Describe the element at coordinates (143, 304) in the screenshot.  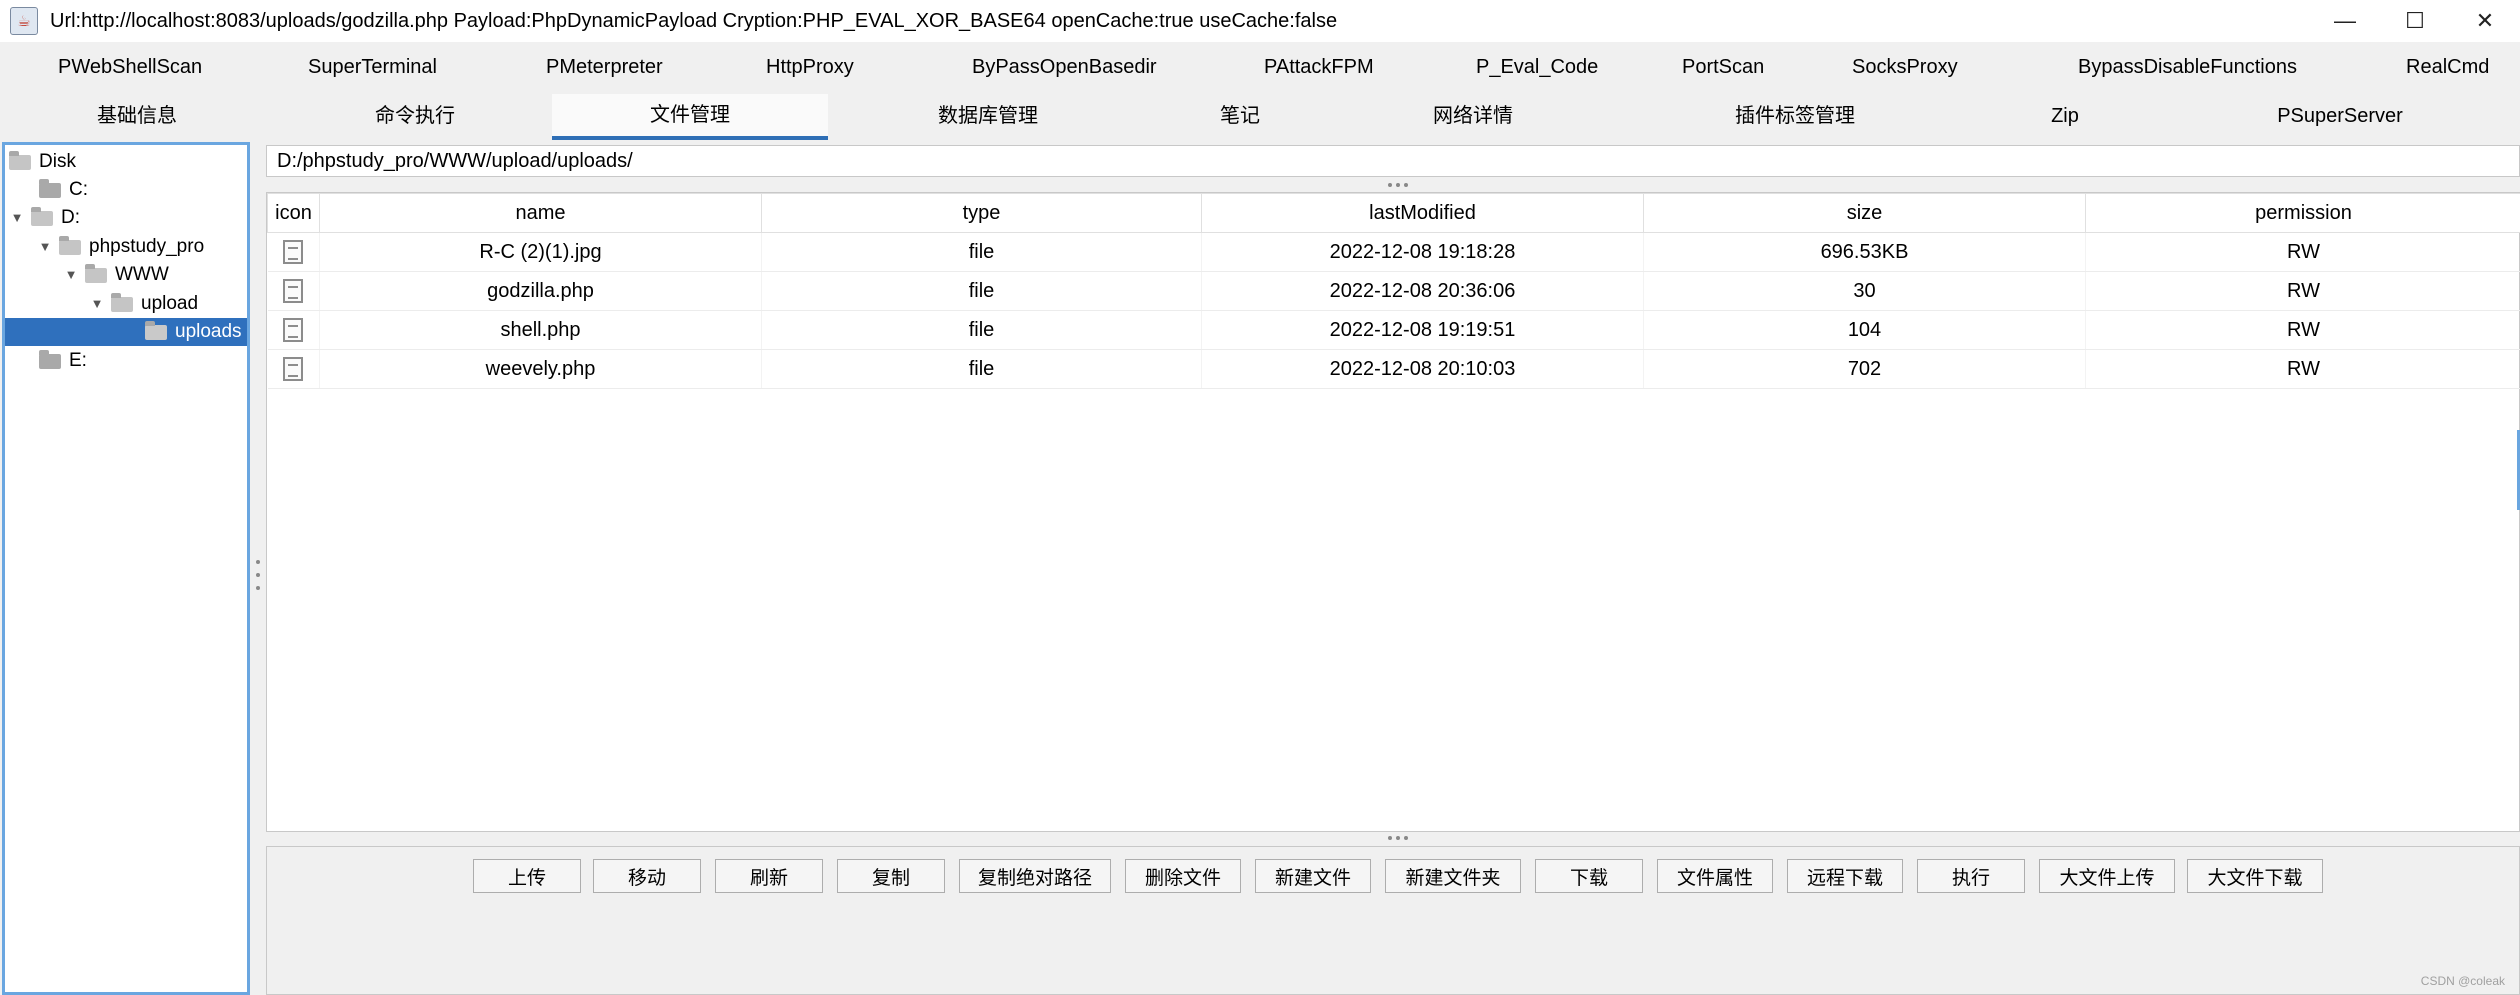
I see `tree-node-upload: ▼ upload` at that location.